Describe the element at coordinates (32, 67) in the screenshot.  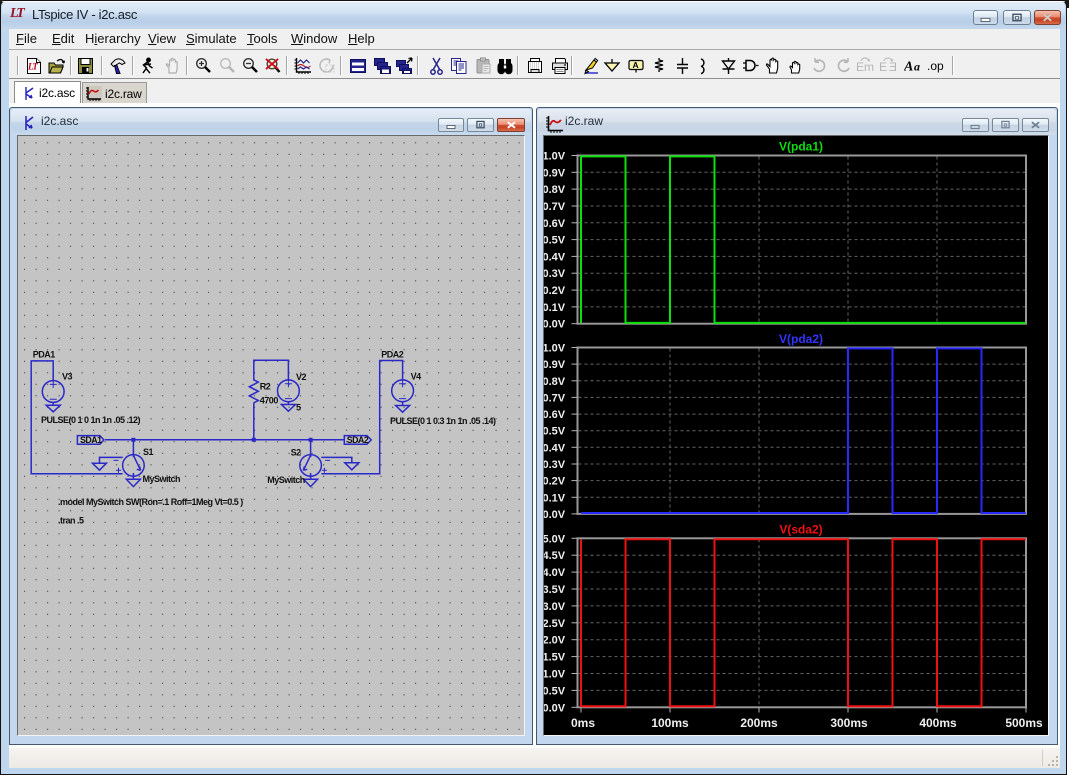
I see `svg-text: LT` at that location.